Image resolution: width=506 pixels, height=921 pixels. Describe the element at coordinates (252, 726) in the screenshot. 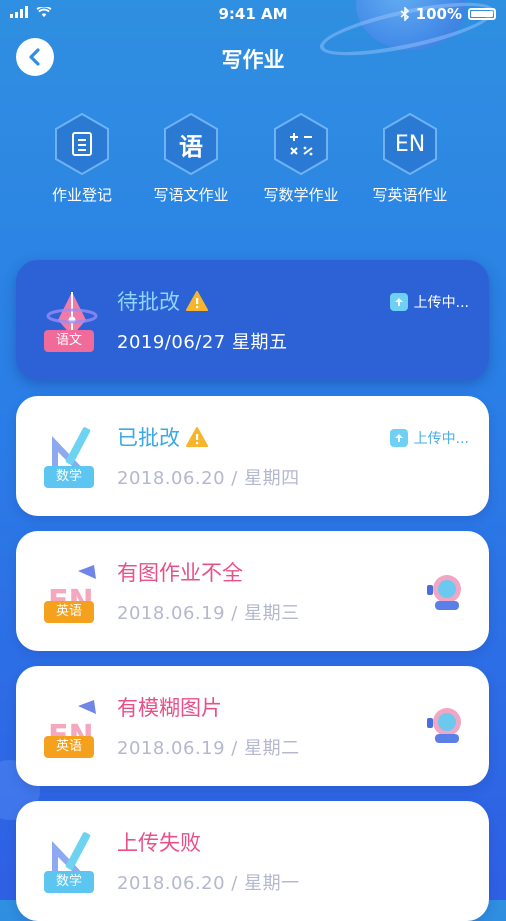

I see `homework-card: EN 英语 有模糊图片 2018.06.19 / 星期二` at that location.